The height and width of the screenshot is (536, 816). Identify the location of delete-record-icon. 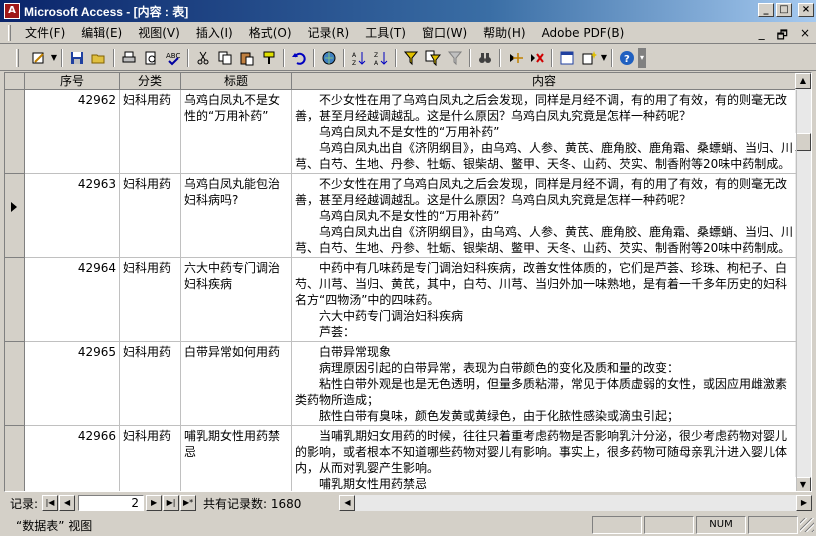
(537, 58).